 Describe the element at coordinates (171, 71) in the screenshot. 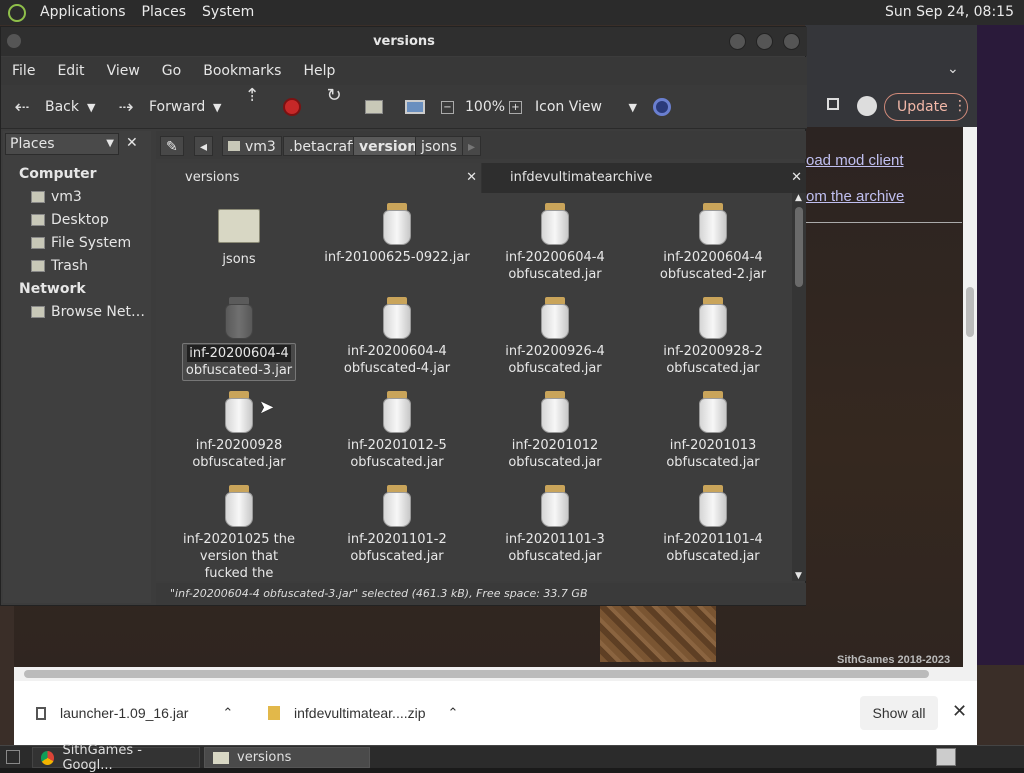

I see `menu-go: Go` at that location.